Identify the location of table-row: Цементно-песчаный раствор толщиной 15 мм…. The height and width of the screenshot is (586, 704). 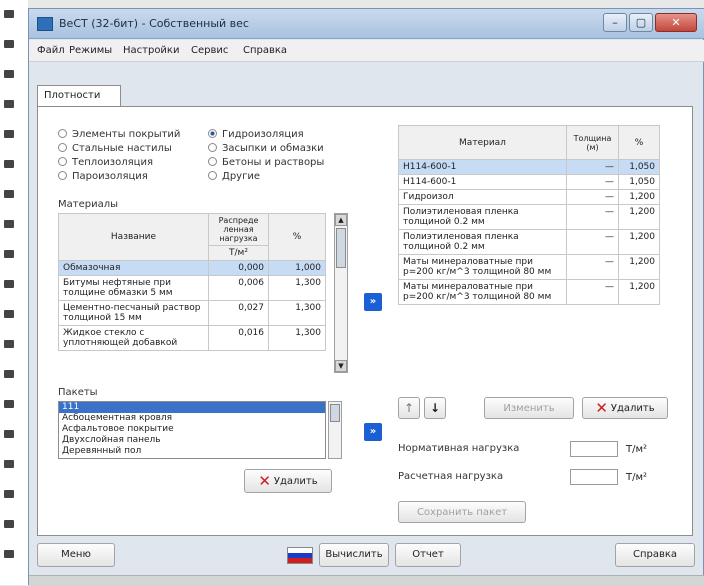
(192, 313).